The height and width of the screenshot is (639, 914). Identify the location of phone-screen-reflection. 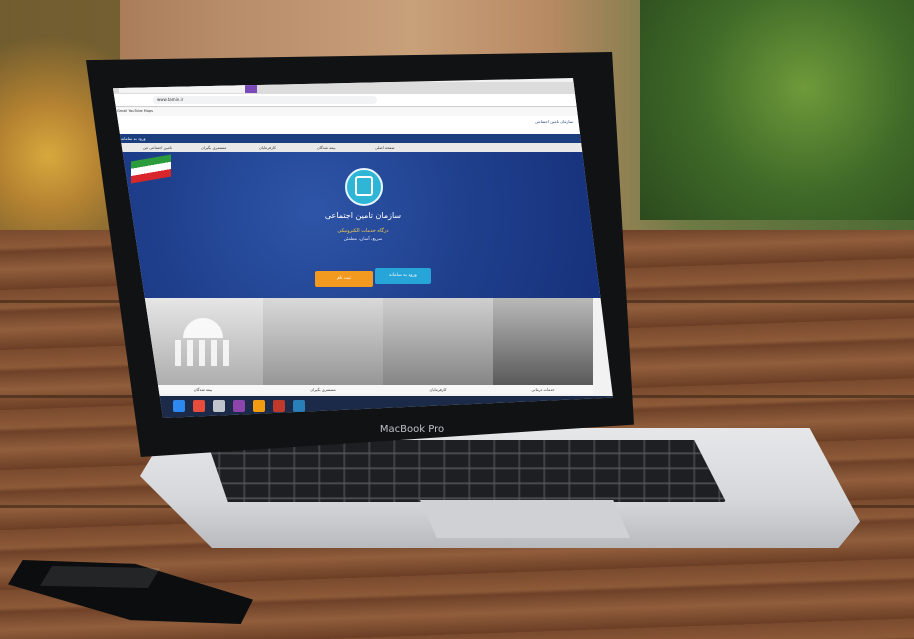
(100, 577).